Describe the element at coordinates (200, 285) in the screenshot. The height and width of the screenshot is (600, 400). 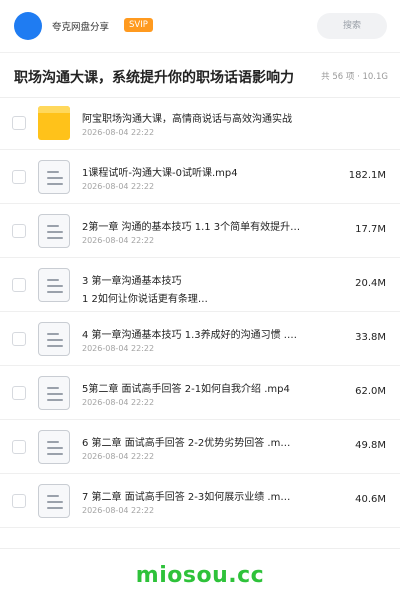
I see `list-item: 3 第一章沟通基本技巧 1 2如何让你说话更有条理… 20.4M` at that location.